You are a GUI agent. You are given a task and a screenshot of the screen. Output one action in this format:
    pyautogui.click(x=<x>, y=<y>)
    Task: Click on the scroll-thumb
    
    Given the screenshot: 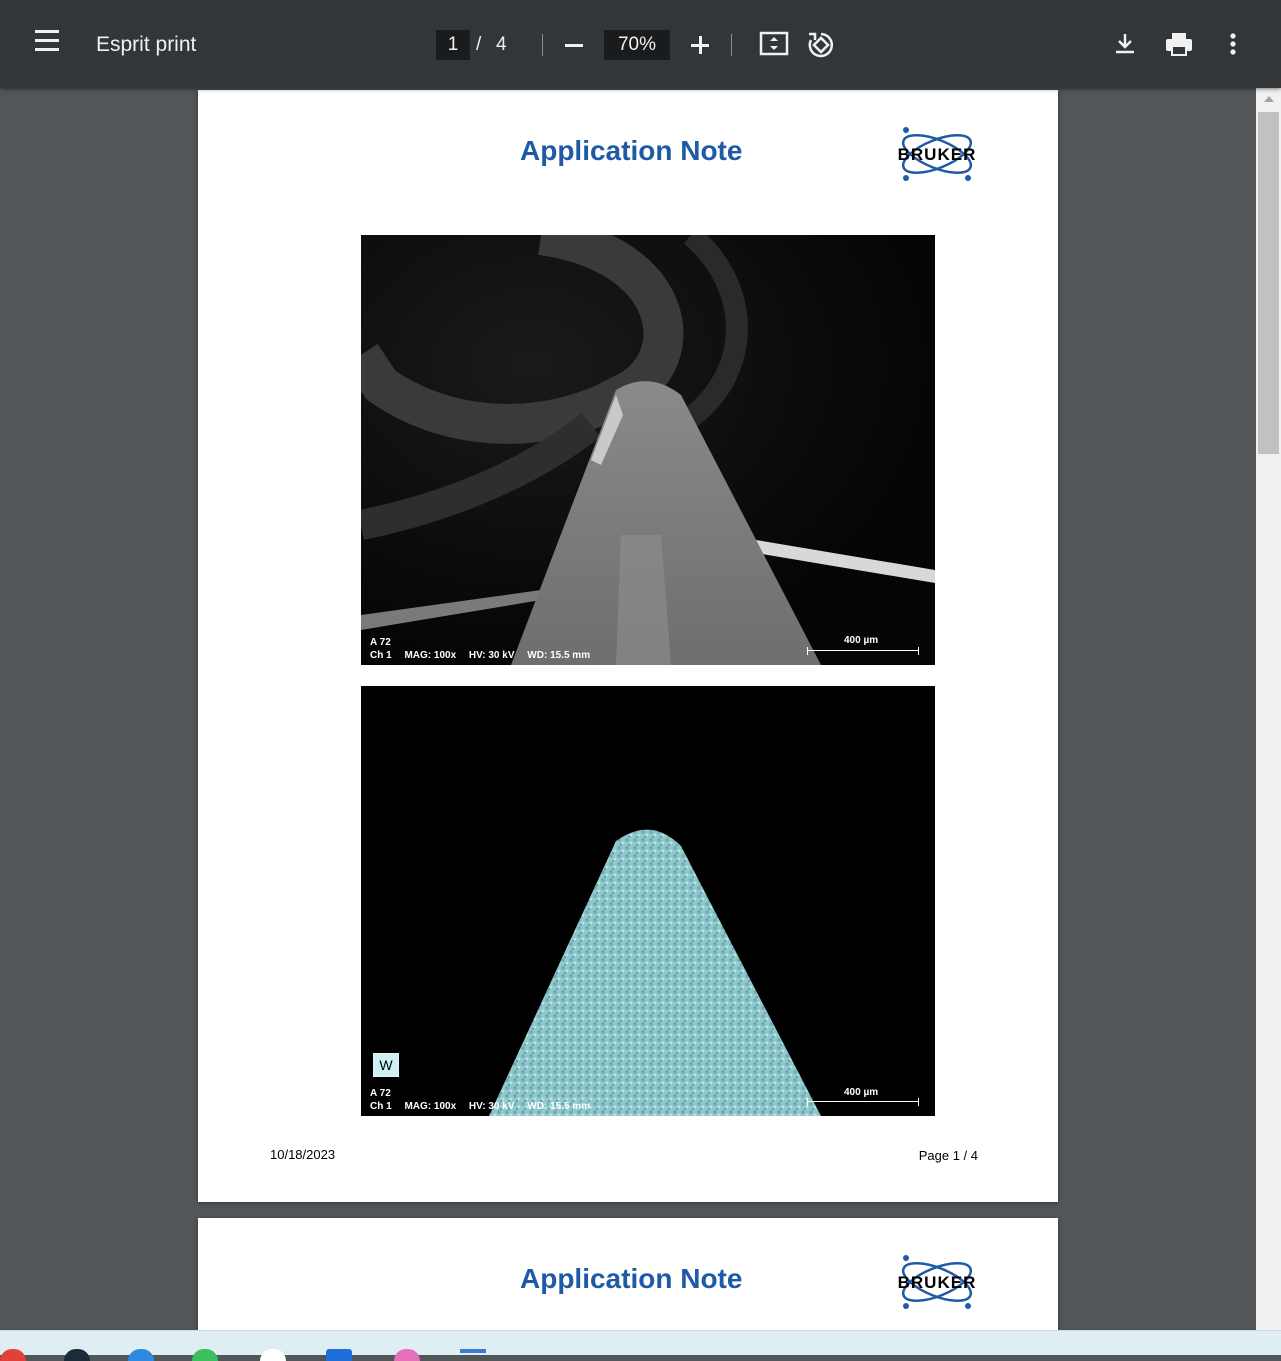 What is the action you would take?
    pyautogui.click(x=1268, y=283)
    